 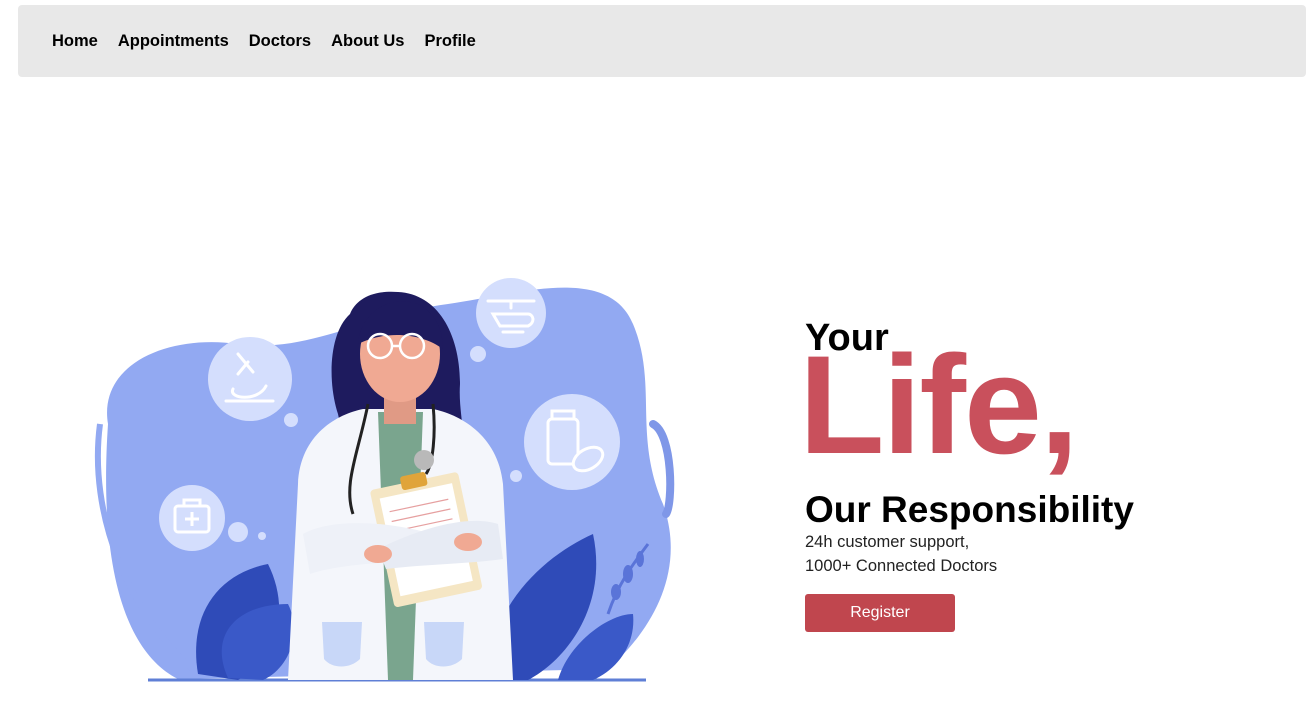 I want to click on medicine-bottle-icon, so click(x=572, y=442).